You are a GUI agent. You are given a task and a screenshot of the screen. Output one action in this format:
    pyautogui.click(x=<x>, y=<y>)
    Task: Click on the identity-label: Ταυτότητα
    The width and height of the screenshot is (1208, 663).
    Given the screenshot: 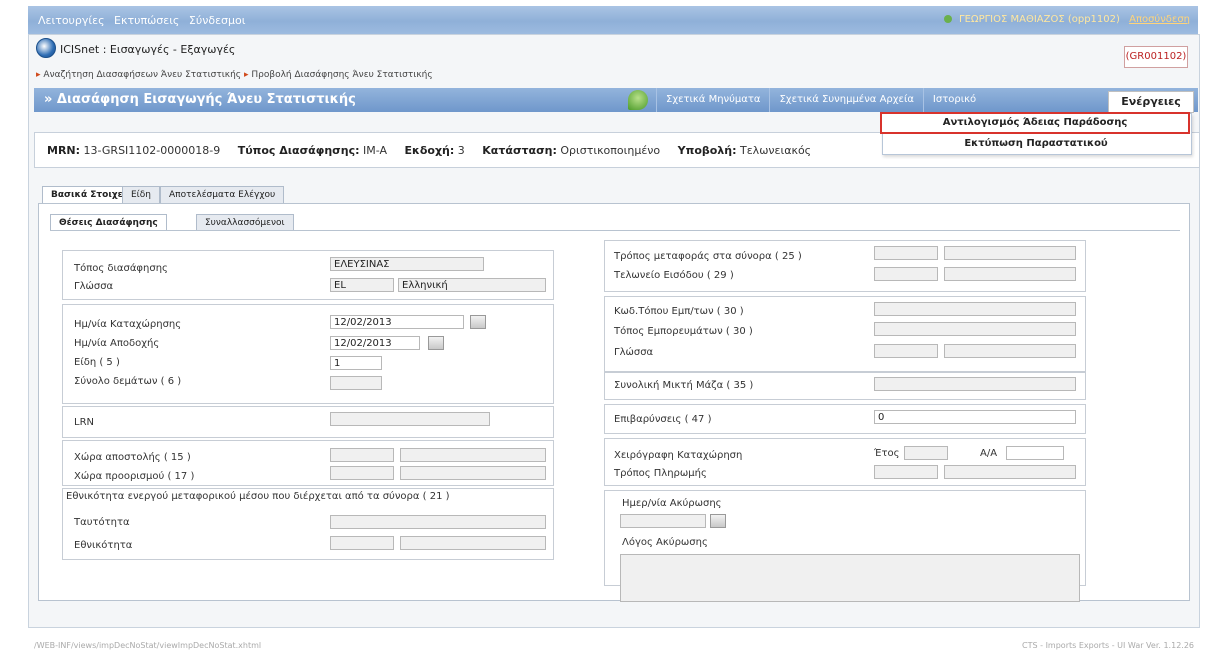 What is the action you would take?
    pyautogui.click(x=102, y=522)
    